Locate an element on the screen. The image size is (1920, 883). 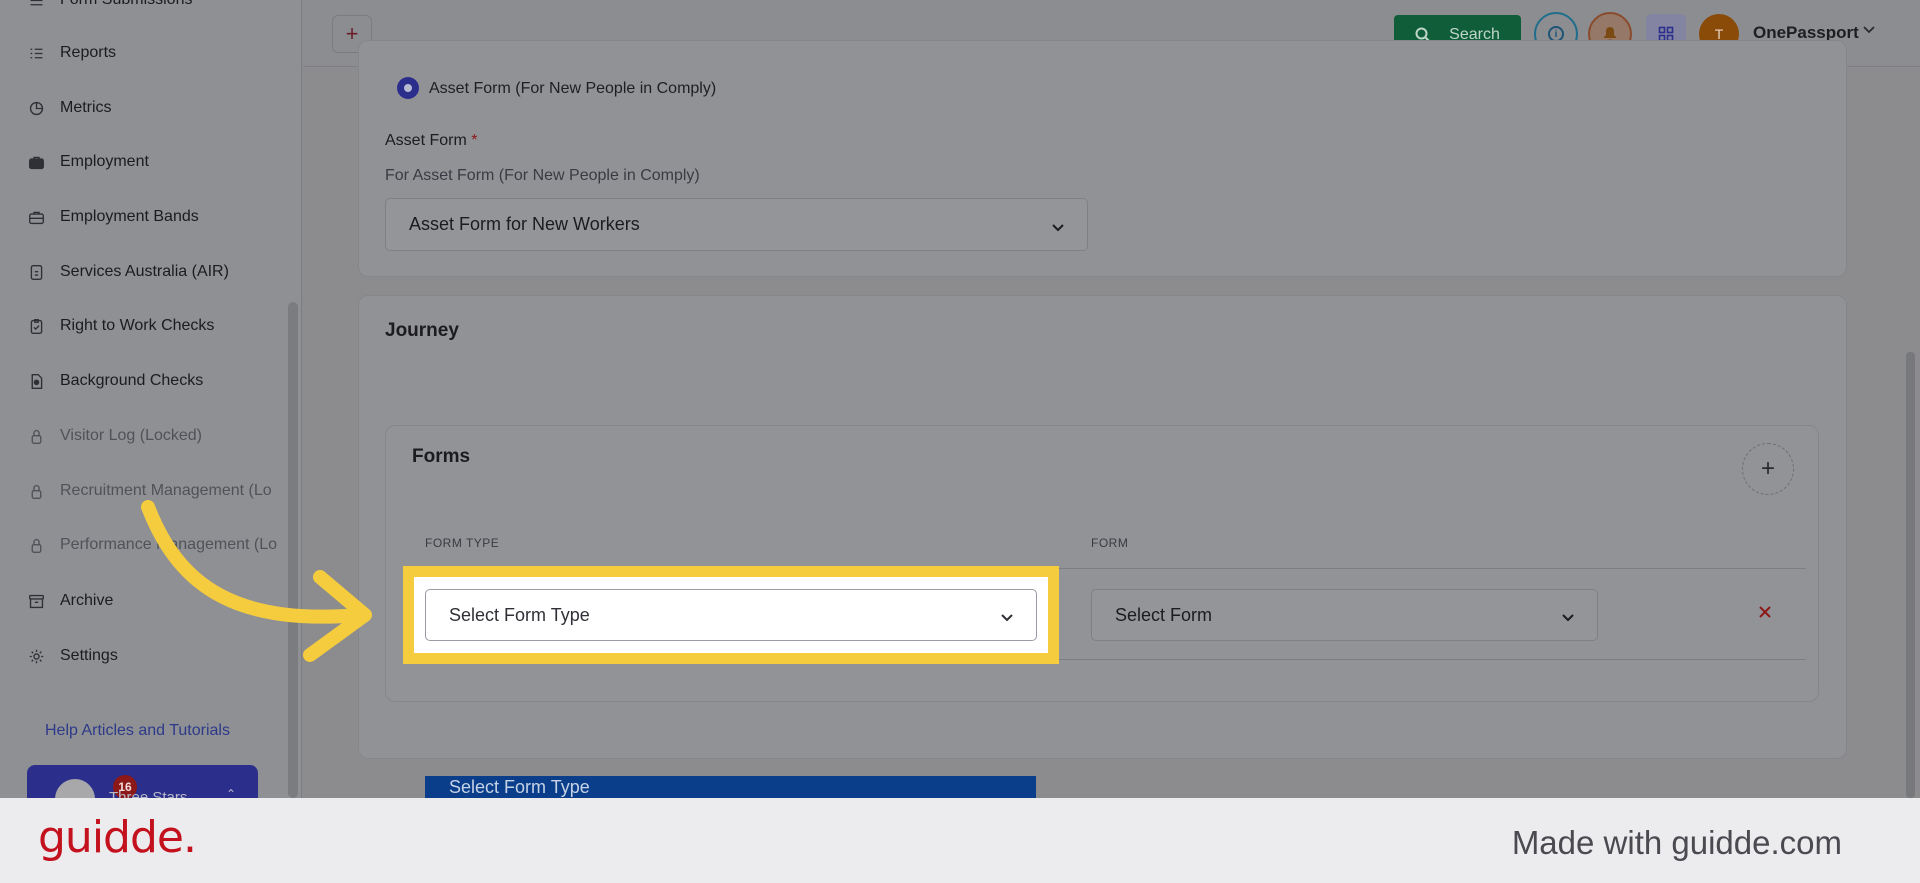
file-check-icon is located at coordinates (36, 381).